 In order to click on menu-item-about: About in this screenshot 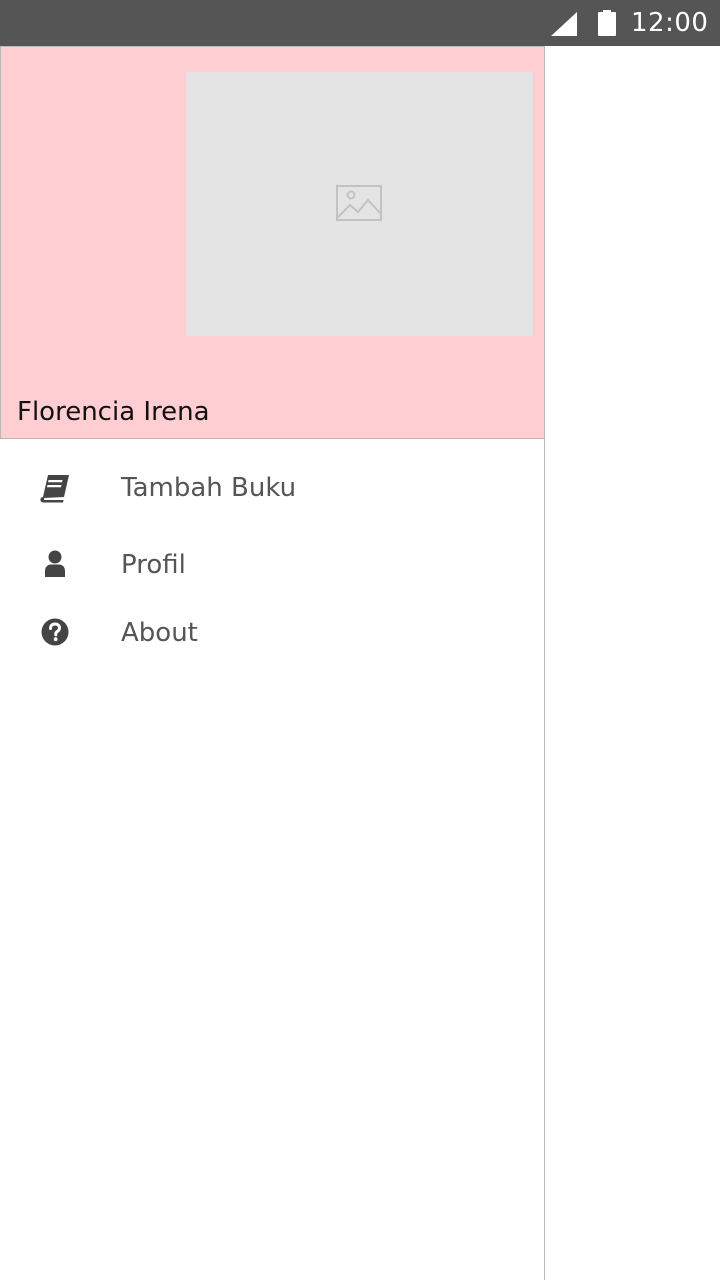, I will do `click(272, 635)`.